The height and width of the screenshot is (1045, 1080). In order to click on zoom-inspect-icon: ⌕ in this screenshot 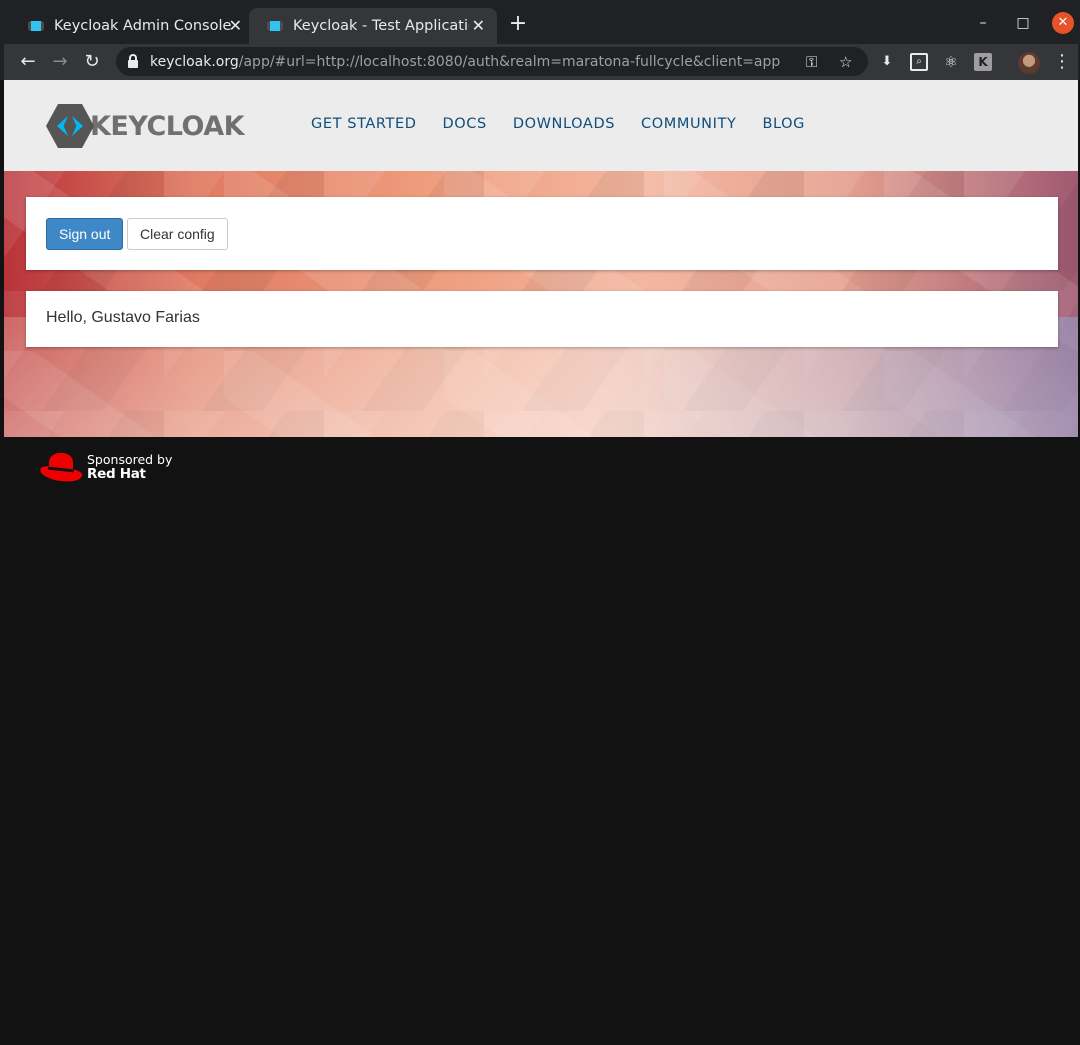, I will do `click(919, 62)`.